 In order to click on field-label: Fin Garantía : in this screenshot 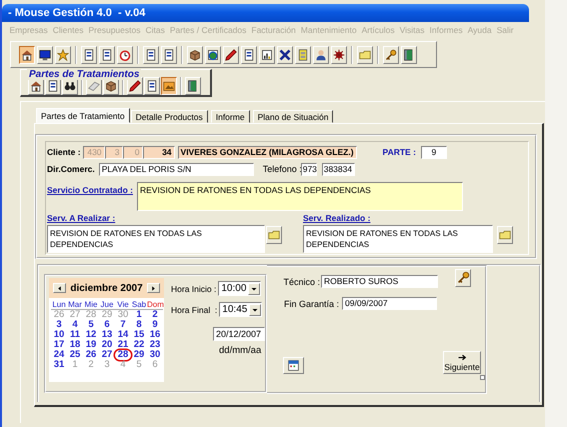, I will do `click(310, 303)`.